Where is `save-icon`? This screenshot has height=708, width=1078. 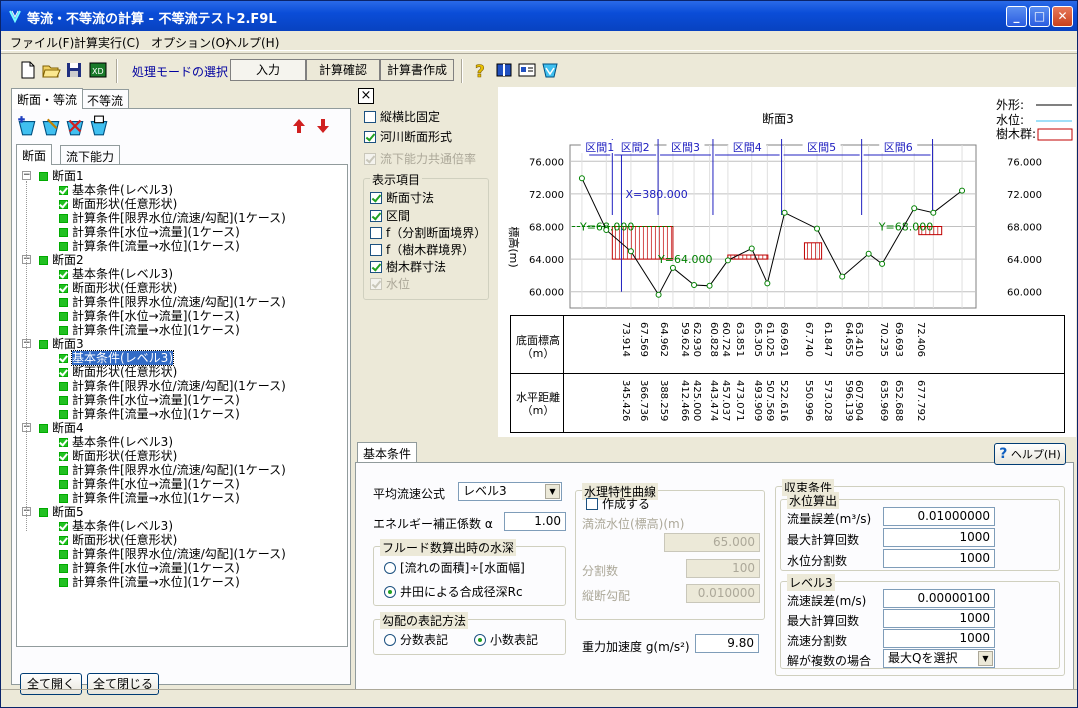 save-icon is located at coordinates (74, 70).